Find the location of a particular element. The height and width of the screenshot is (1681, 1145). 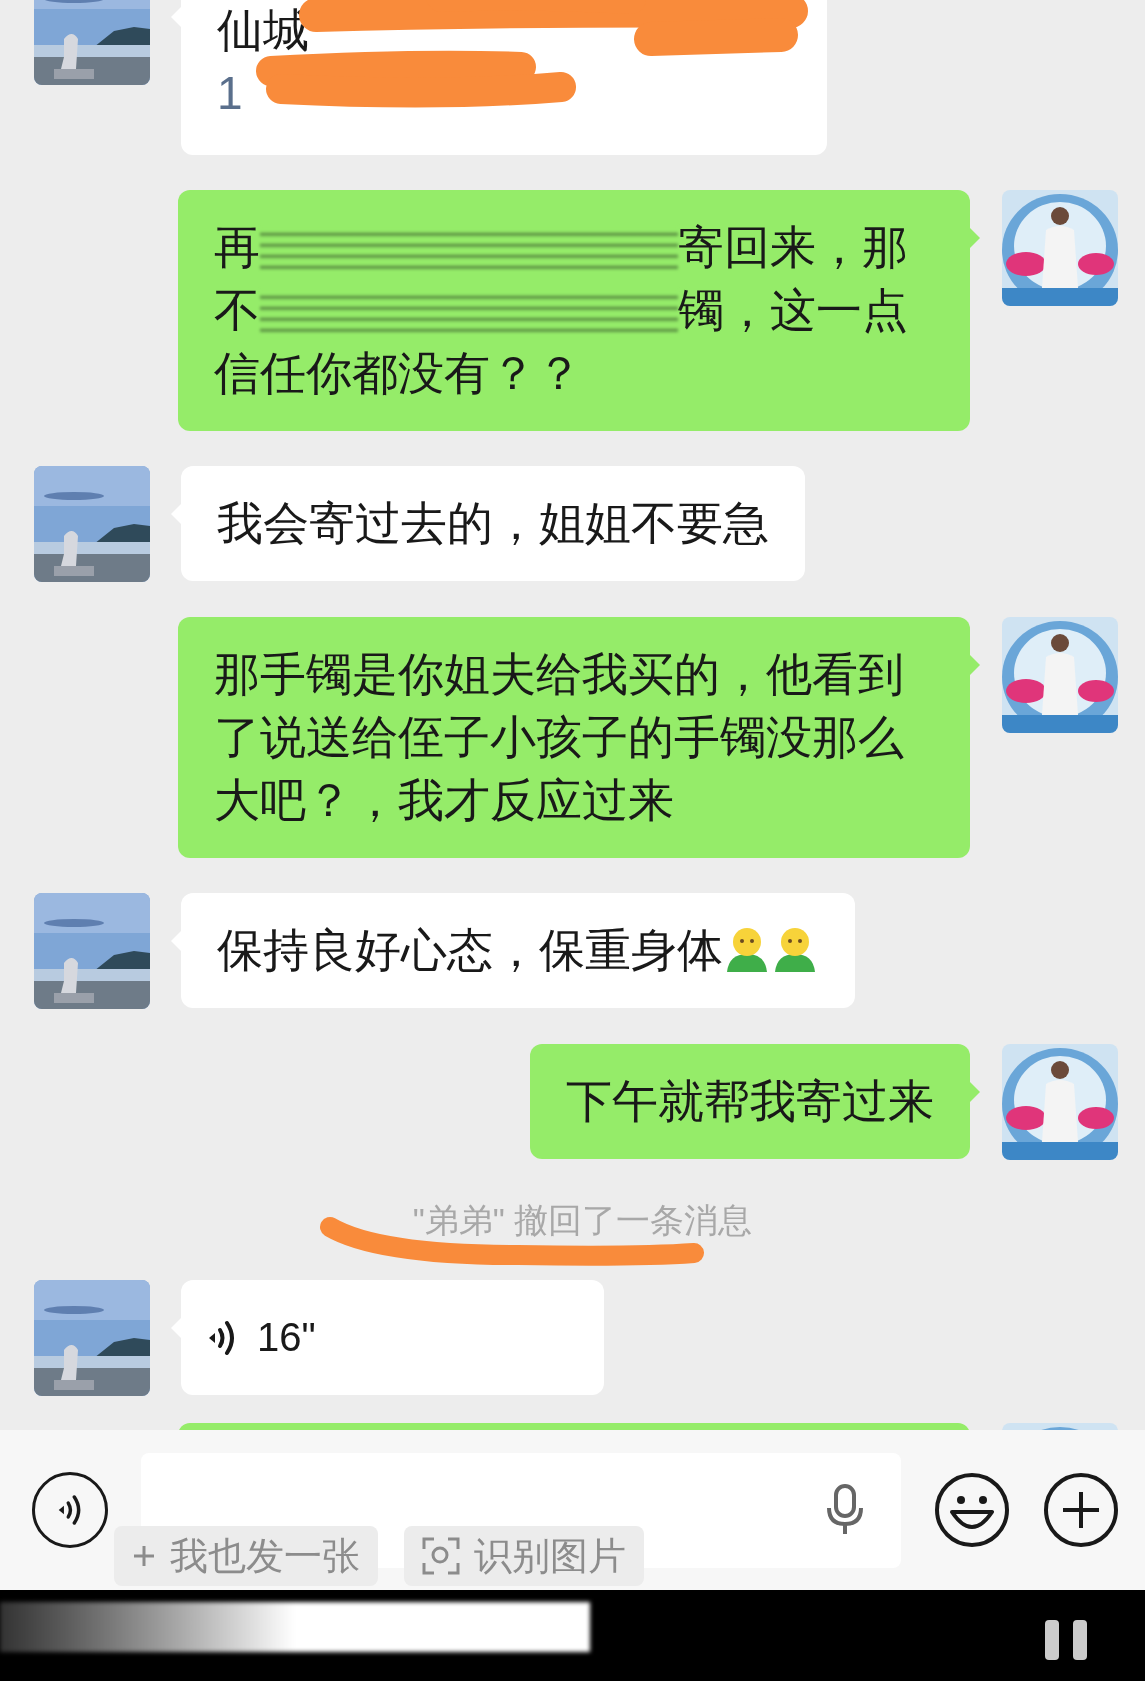

suggestion-chip: 我也发一张 is located at coordinates (246, 1556).